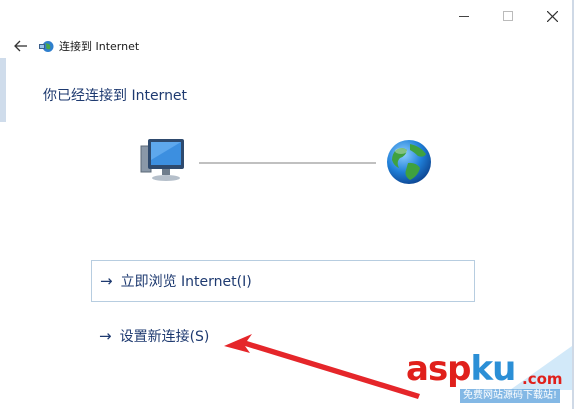  I want to click on site-watermark: aspku .com 免费网站源码下载站!, so click(486, 375).